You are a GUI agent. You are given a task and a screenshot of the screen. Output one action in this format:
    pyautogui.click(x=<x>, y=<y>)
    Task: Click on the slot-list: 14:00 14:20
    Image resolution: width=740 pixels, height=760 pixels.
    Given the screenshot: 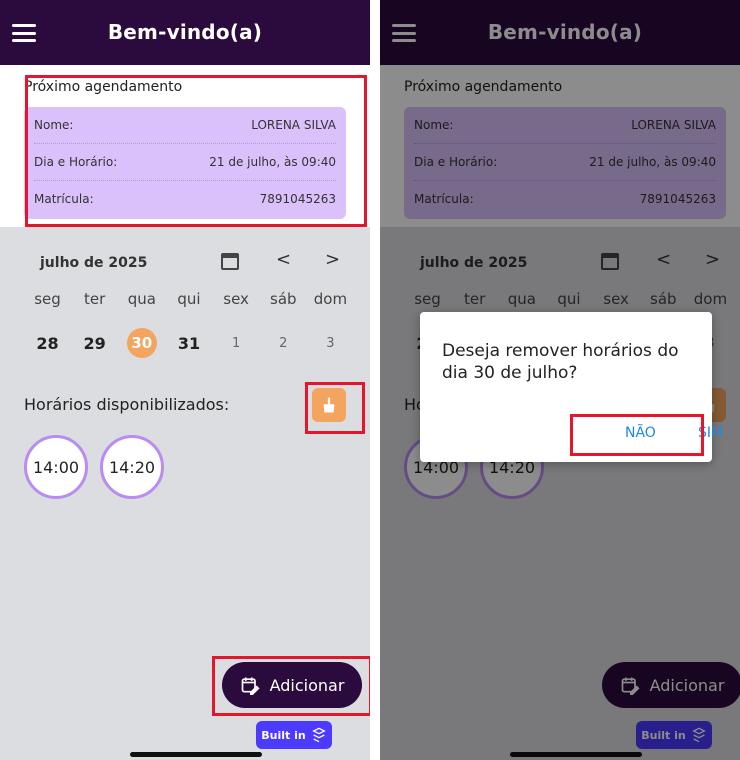 What is the action you would take?
    pyautogui.click(x=94, y=467)
    